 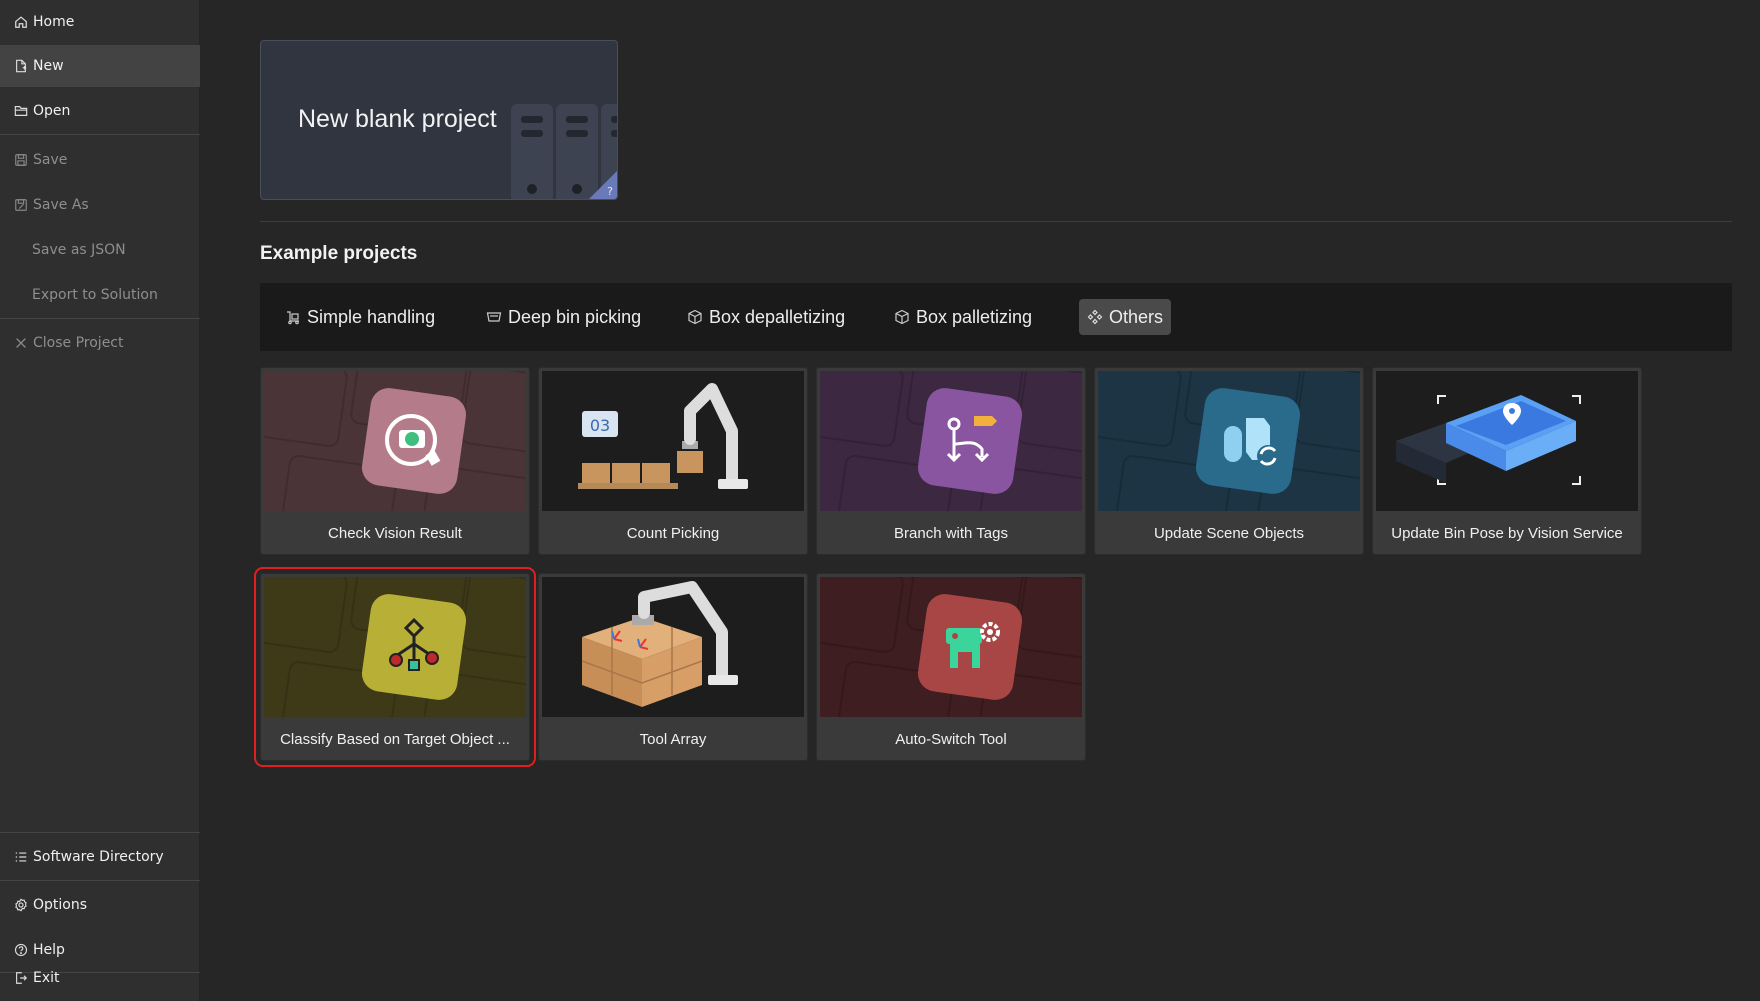 What do you see at coordinates (50, 160) in the screenshot?
I see `sidebar-item-label: Save` at bounding box center [50, 160].